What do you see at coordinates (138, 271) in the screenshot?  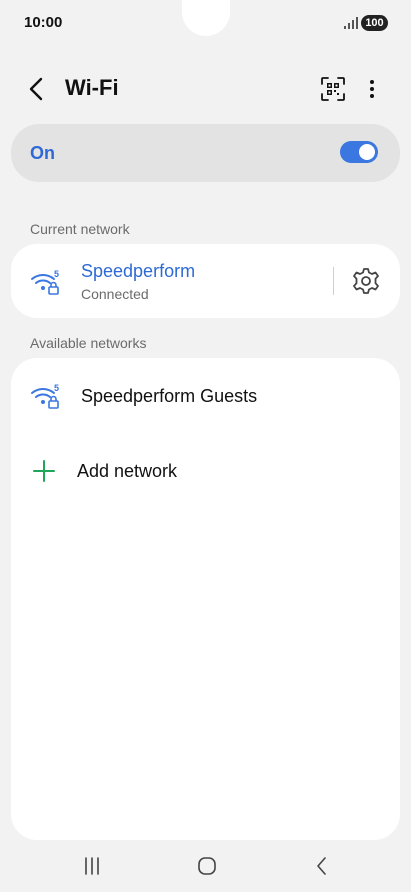 I see `current-network-name: Speedperform` at bounding box center [138, 271].